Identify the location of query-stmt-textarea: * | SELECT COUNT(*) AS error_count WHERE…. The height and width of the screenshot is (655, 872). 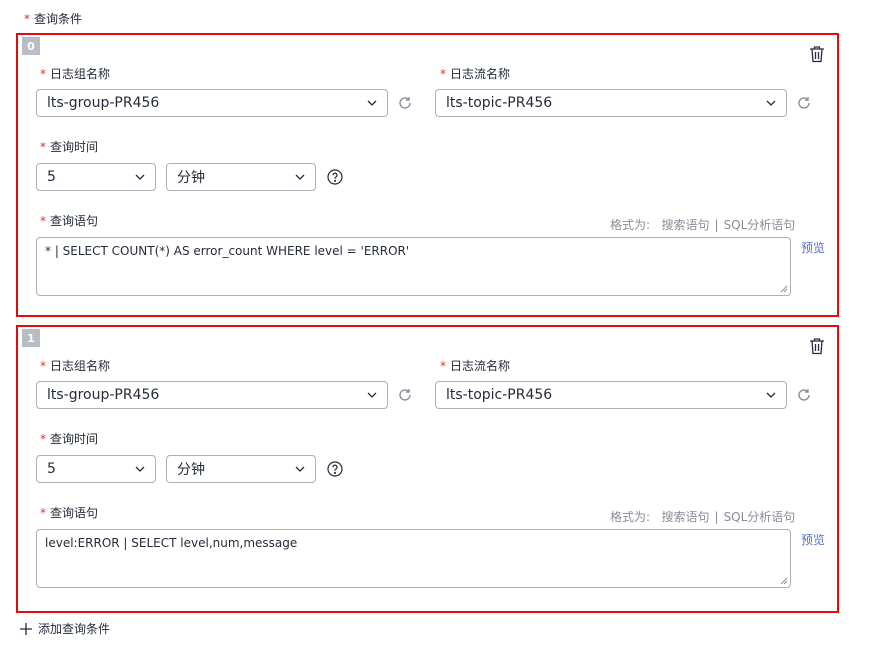
(413, 266).